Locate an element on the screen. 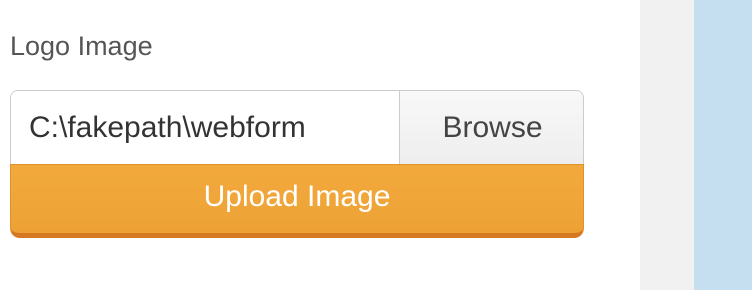  file-path-field: C:\fakepath\webform is located at coordinates (205, 127).